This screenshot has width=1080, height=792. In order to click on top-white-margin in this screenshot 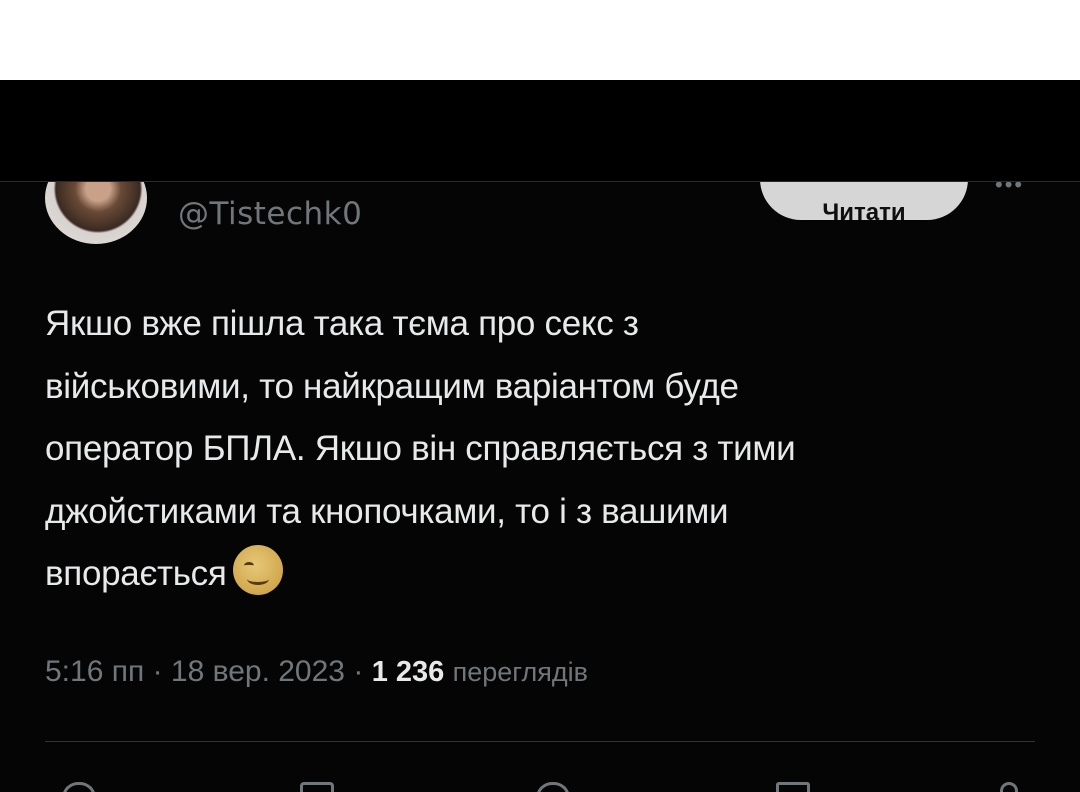, I will do `click(540, 40)`.